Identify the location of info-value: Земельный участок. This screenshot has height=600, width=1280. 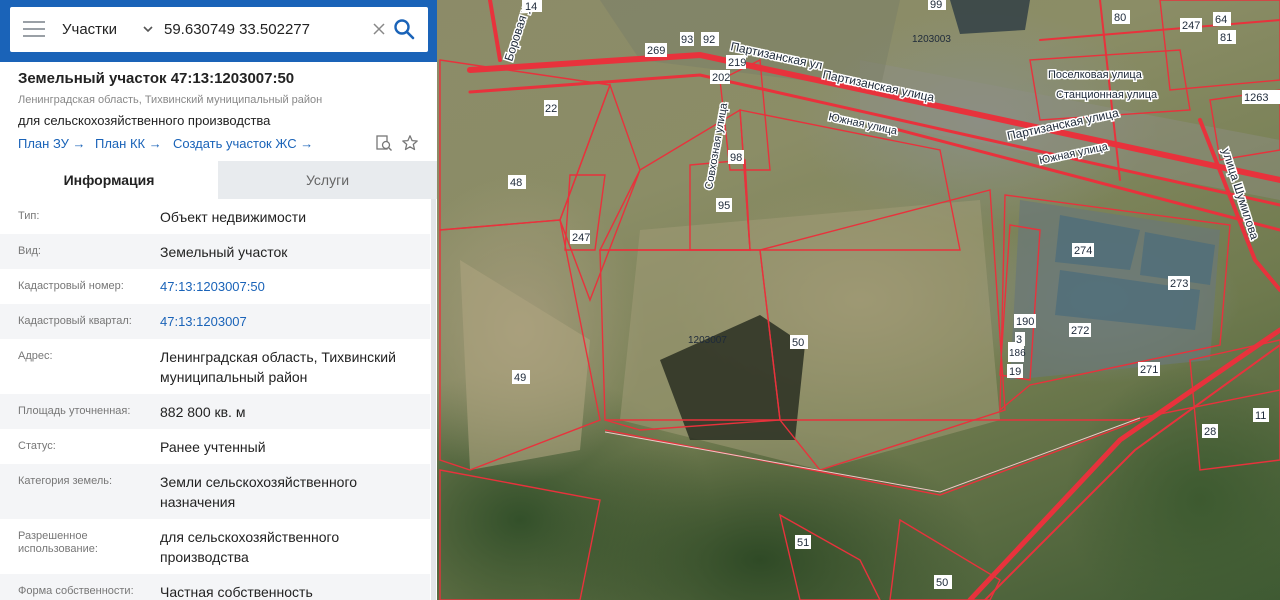
(224, 252).